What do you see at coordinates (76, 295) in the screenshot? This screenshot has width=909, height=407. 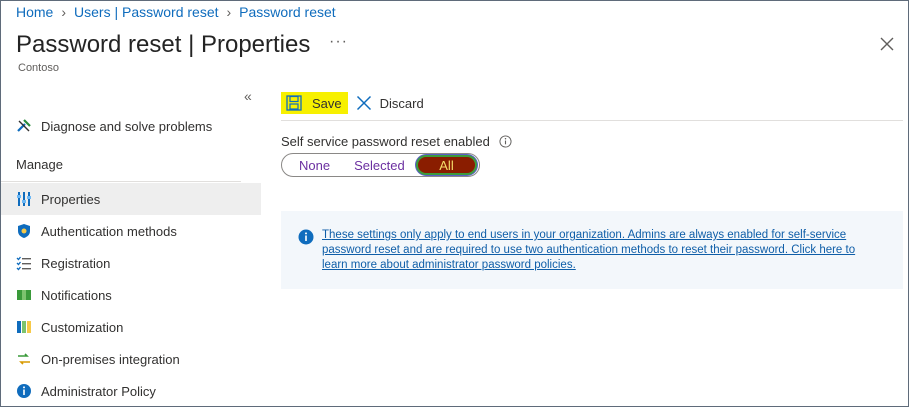 I see `sidebar-item-label: Notifications` at bounding box center [76, 295].